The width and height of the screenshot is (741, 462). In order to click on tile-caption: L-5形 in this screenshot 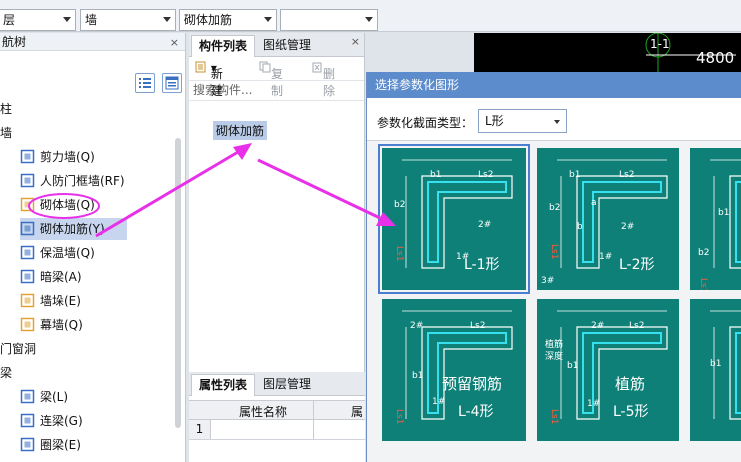, I will do `click(631, 412)`.